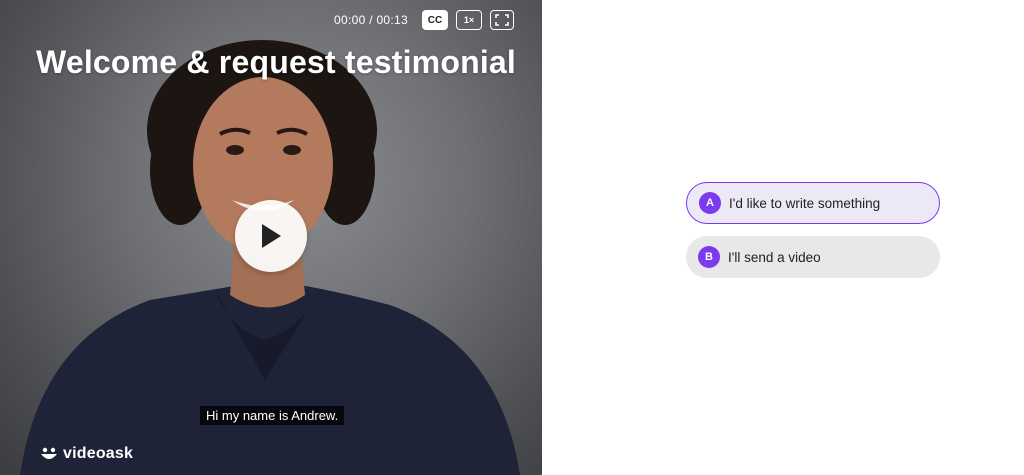 The image size is (1024, 475). I want to click on video-title: Welcome & request testimonial, so click(276, 62).